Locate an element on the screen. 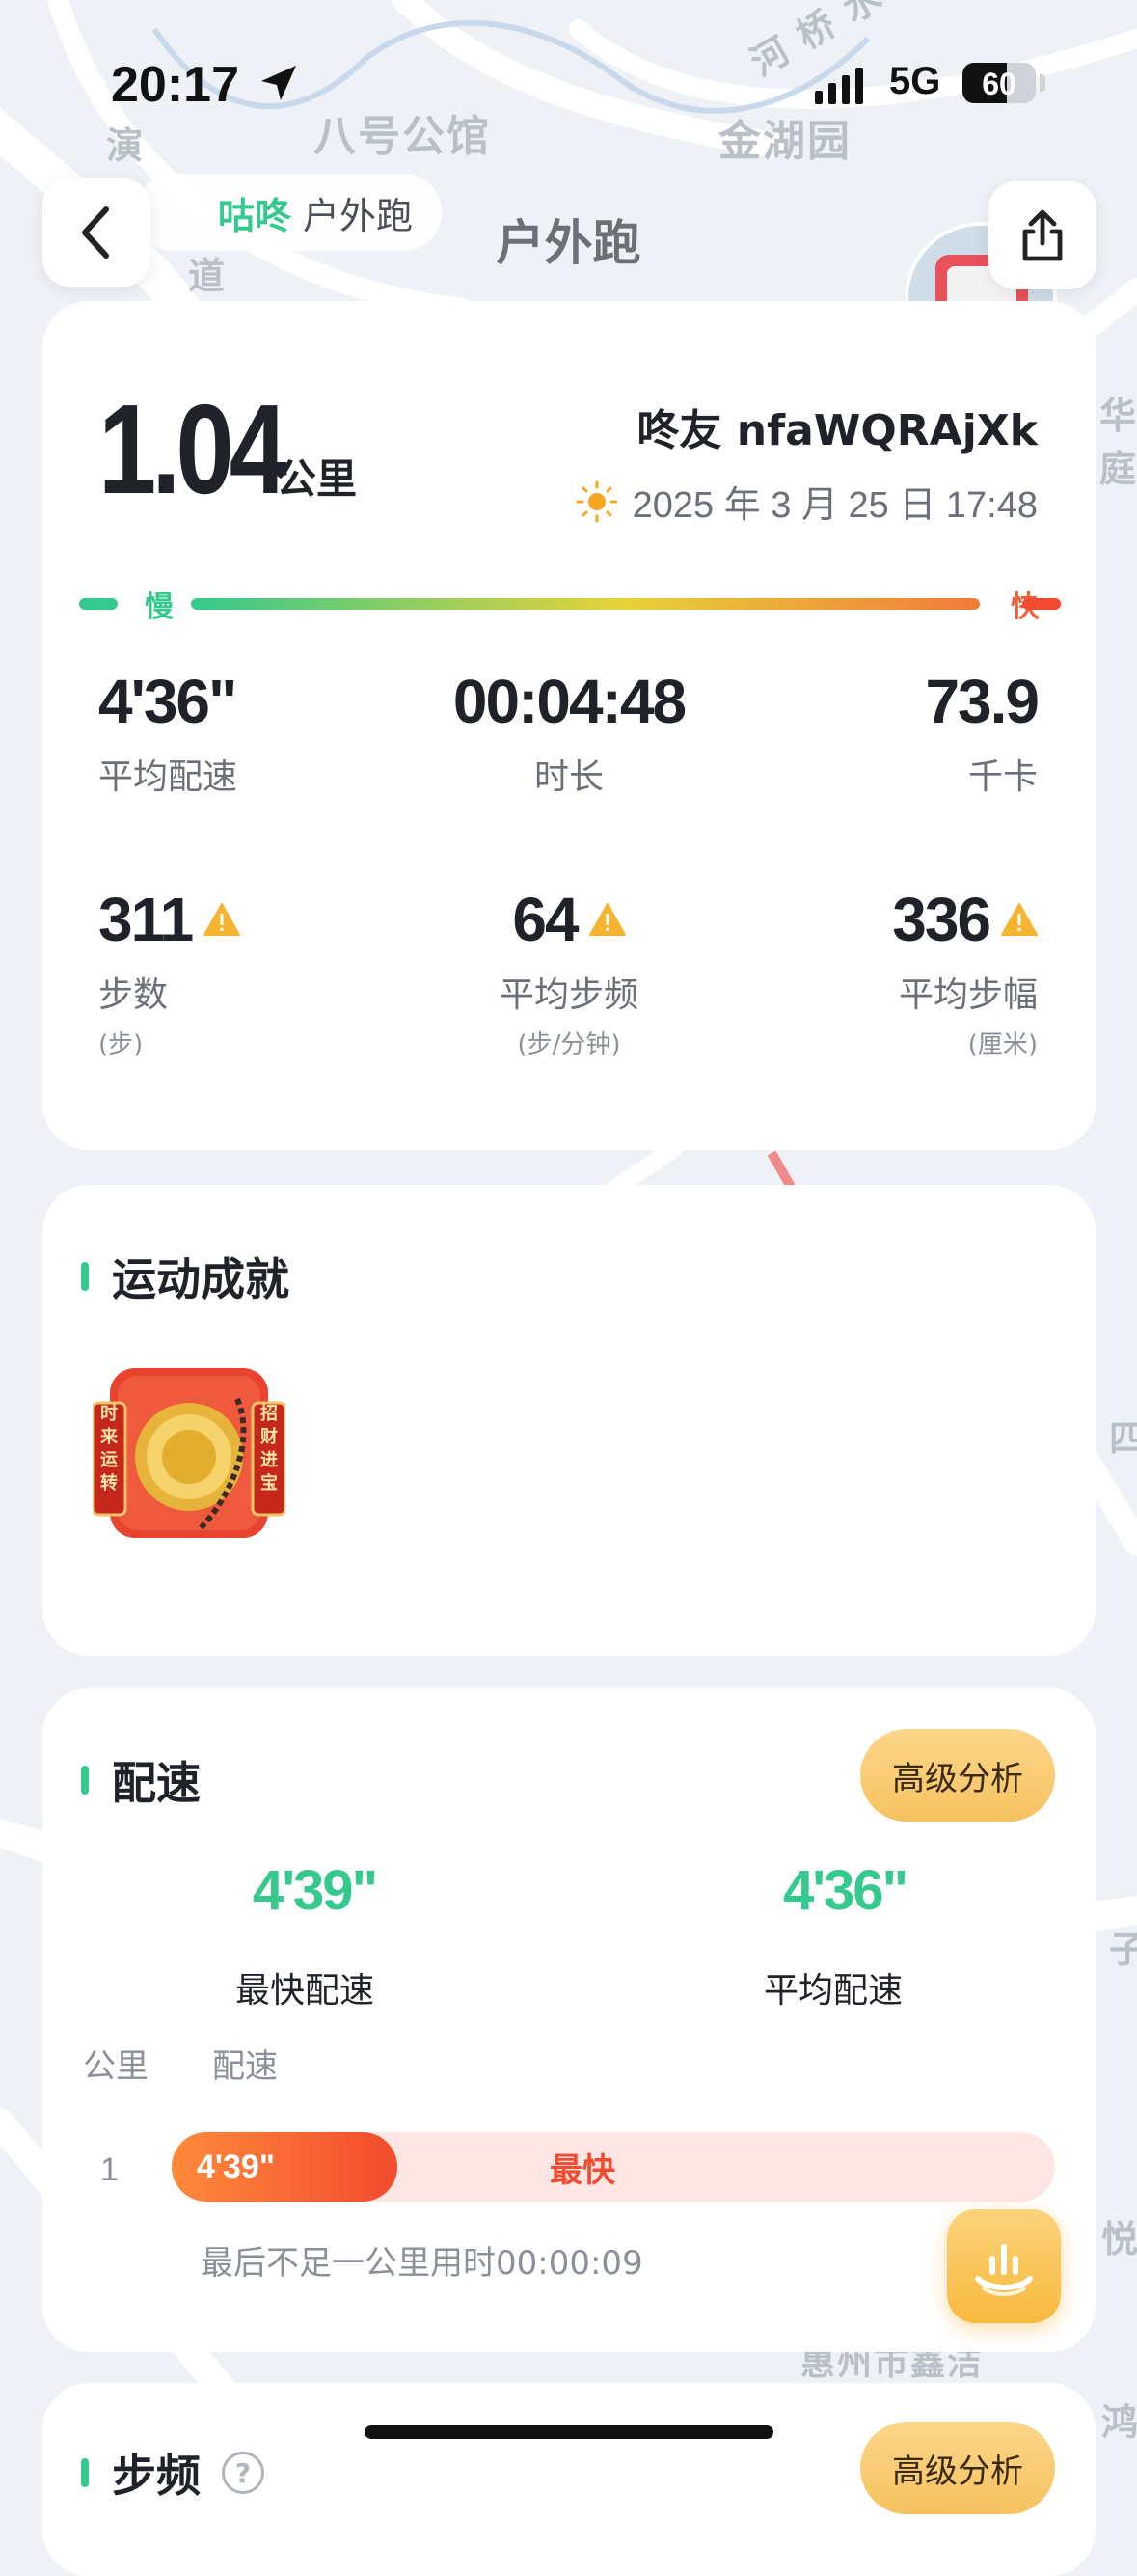 The width and height of the screenshot is (1137, 2576). signal-icon is located at coordinates (839, 86).